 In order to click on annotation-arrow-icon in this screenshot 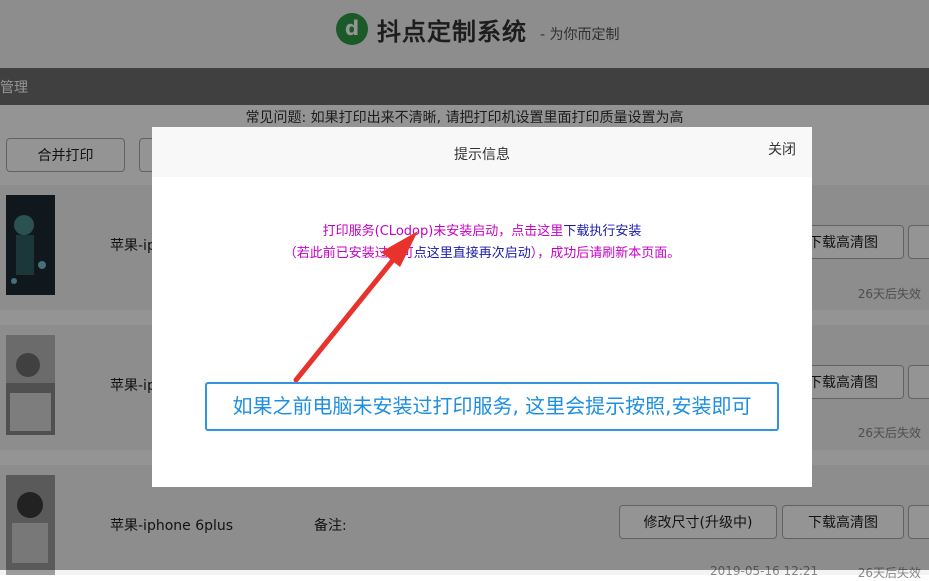, I will do `click(355, 307)`.